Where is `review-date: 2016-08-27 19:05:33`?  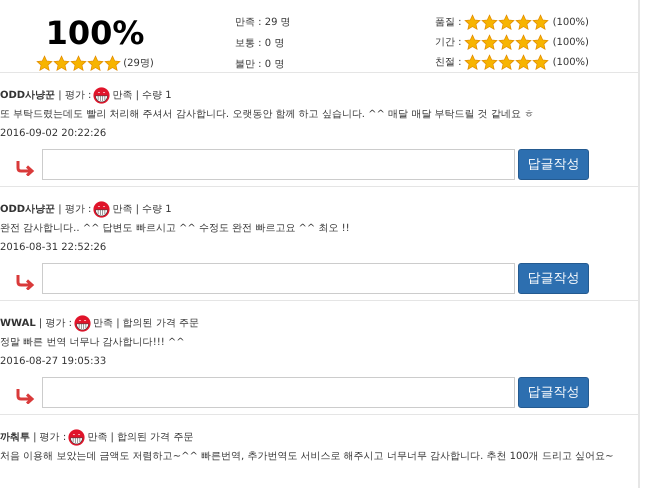
review-date: 2016-08-27 19:05:33 is located at coordinates (54, 362).